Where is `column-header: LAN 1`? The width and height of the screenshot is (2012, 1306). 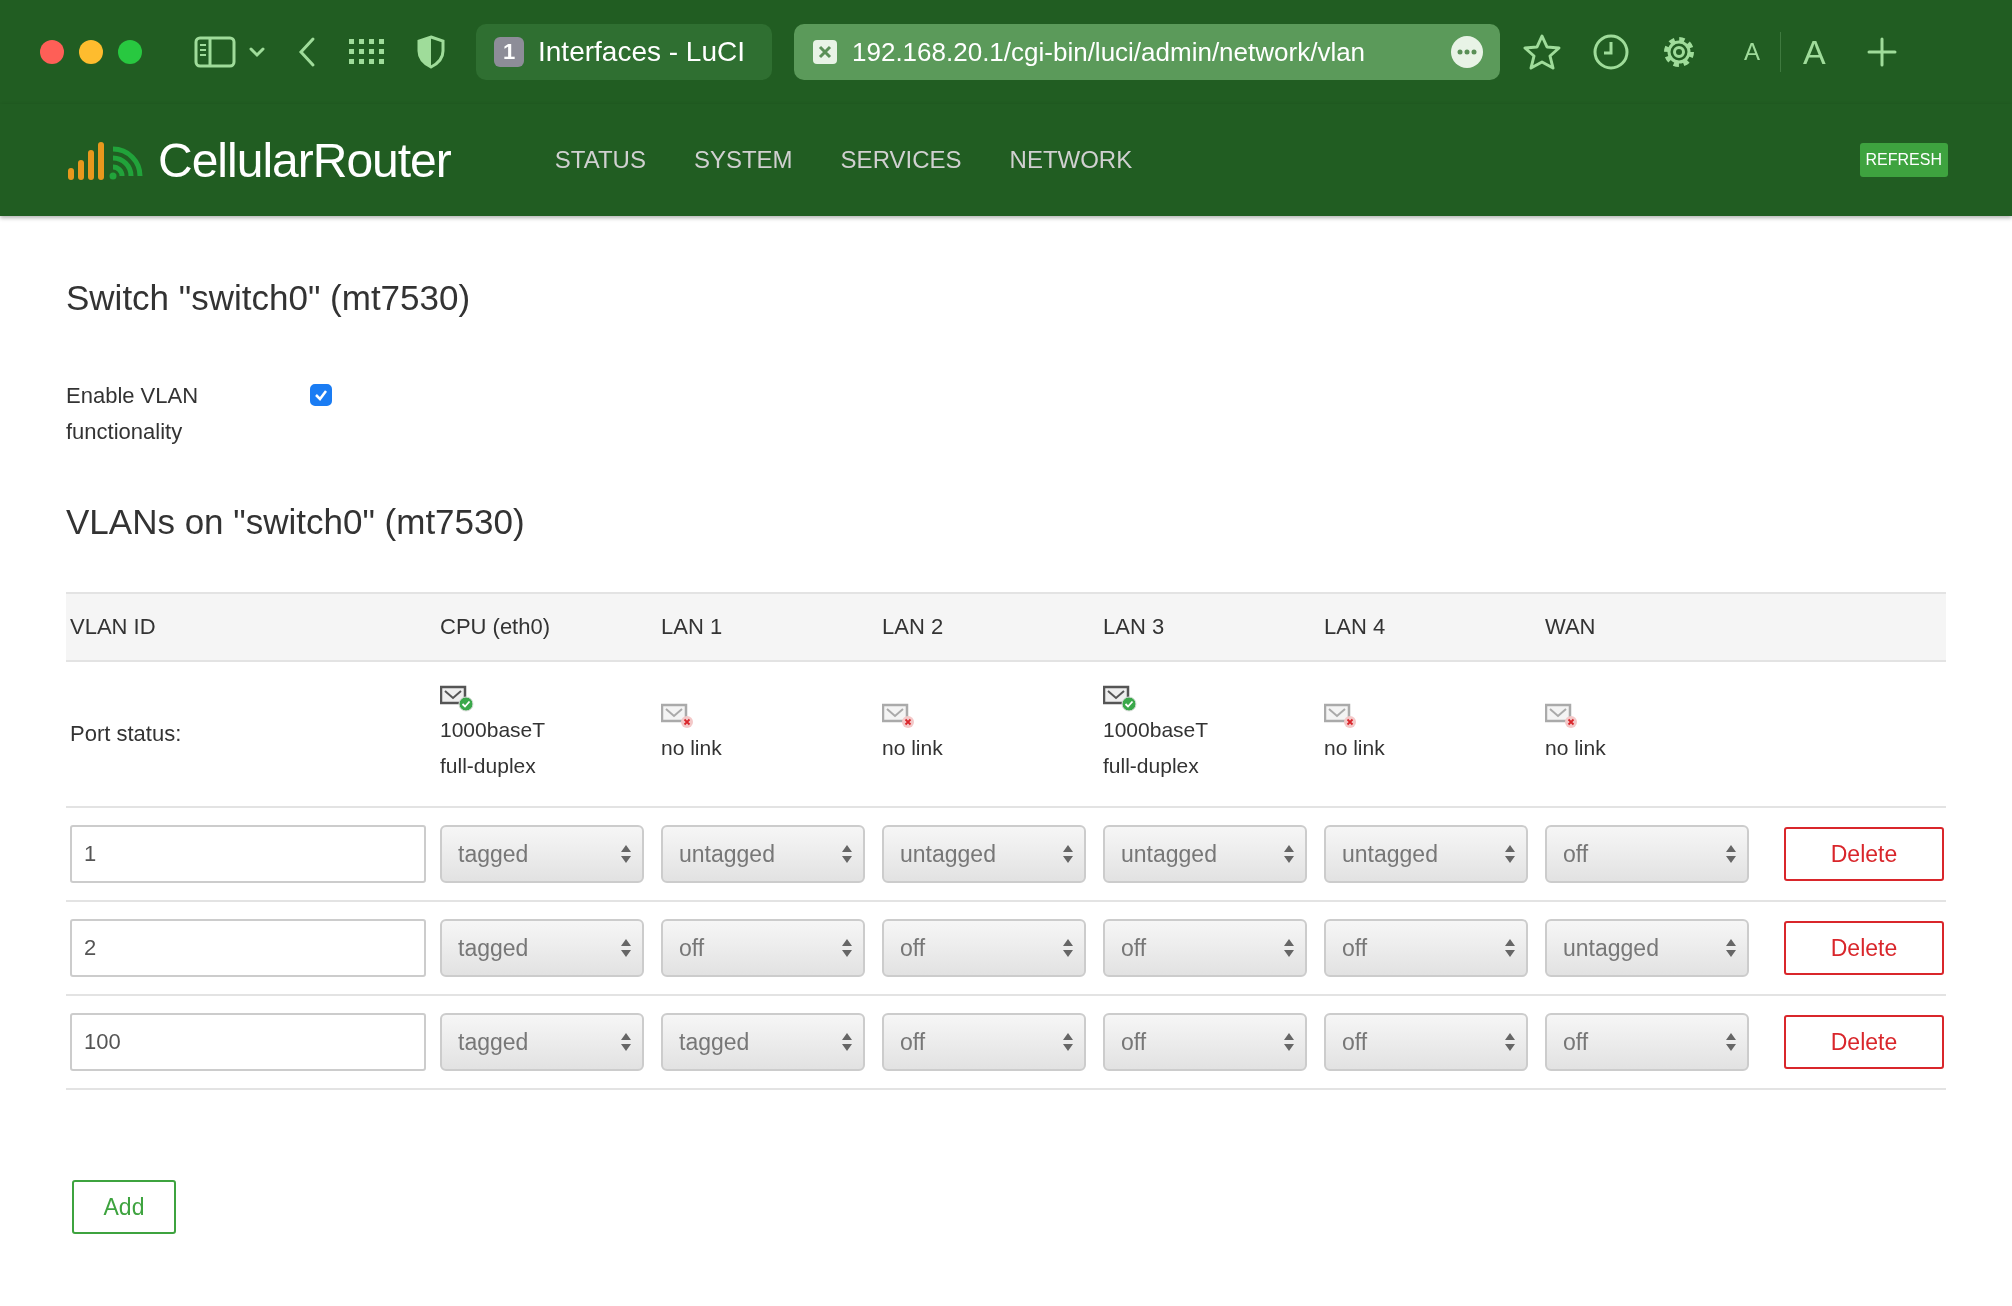 column-header: LAN 1 is located at coordinates (692, 627).